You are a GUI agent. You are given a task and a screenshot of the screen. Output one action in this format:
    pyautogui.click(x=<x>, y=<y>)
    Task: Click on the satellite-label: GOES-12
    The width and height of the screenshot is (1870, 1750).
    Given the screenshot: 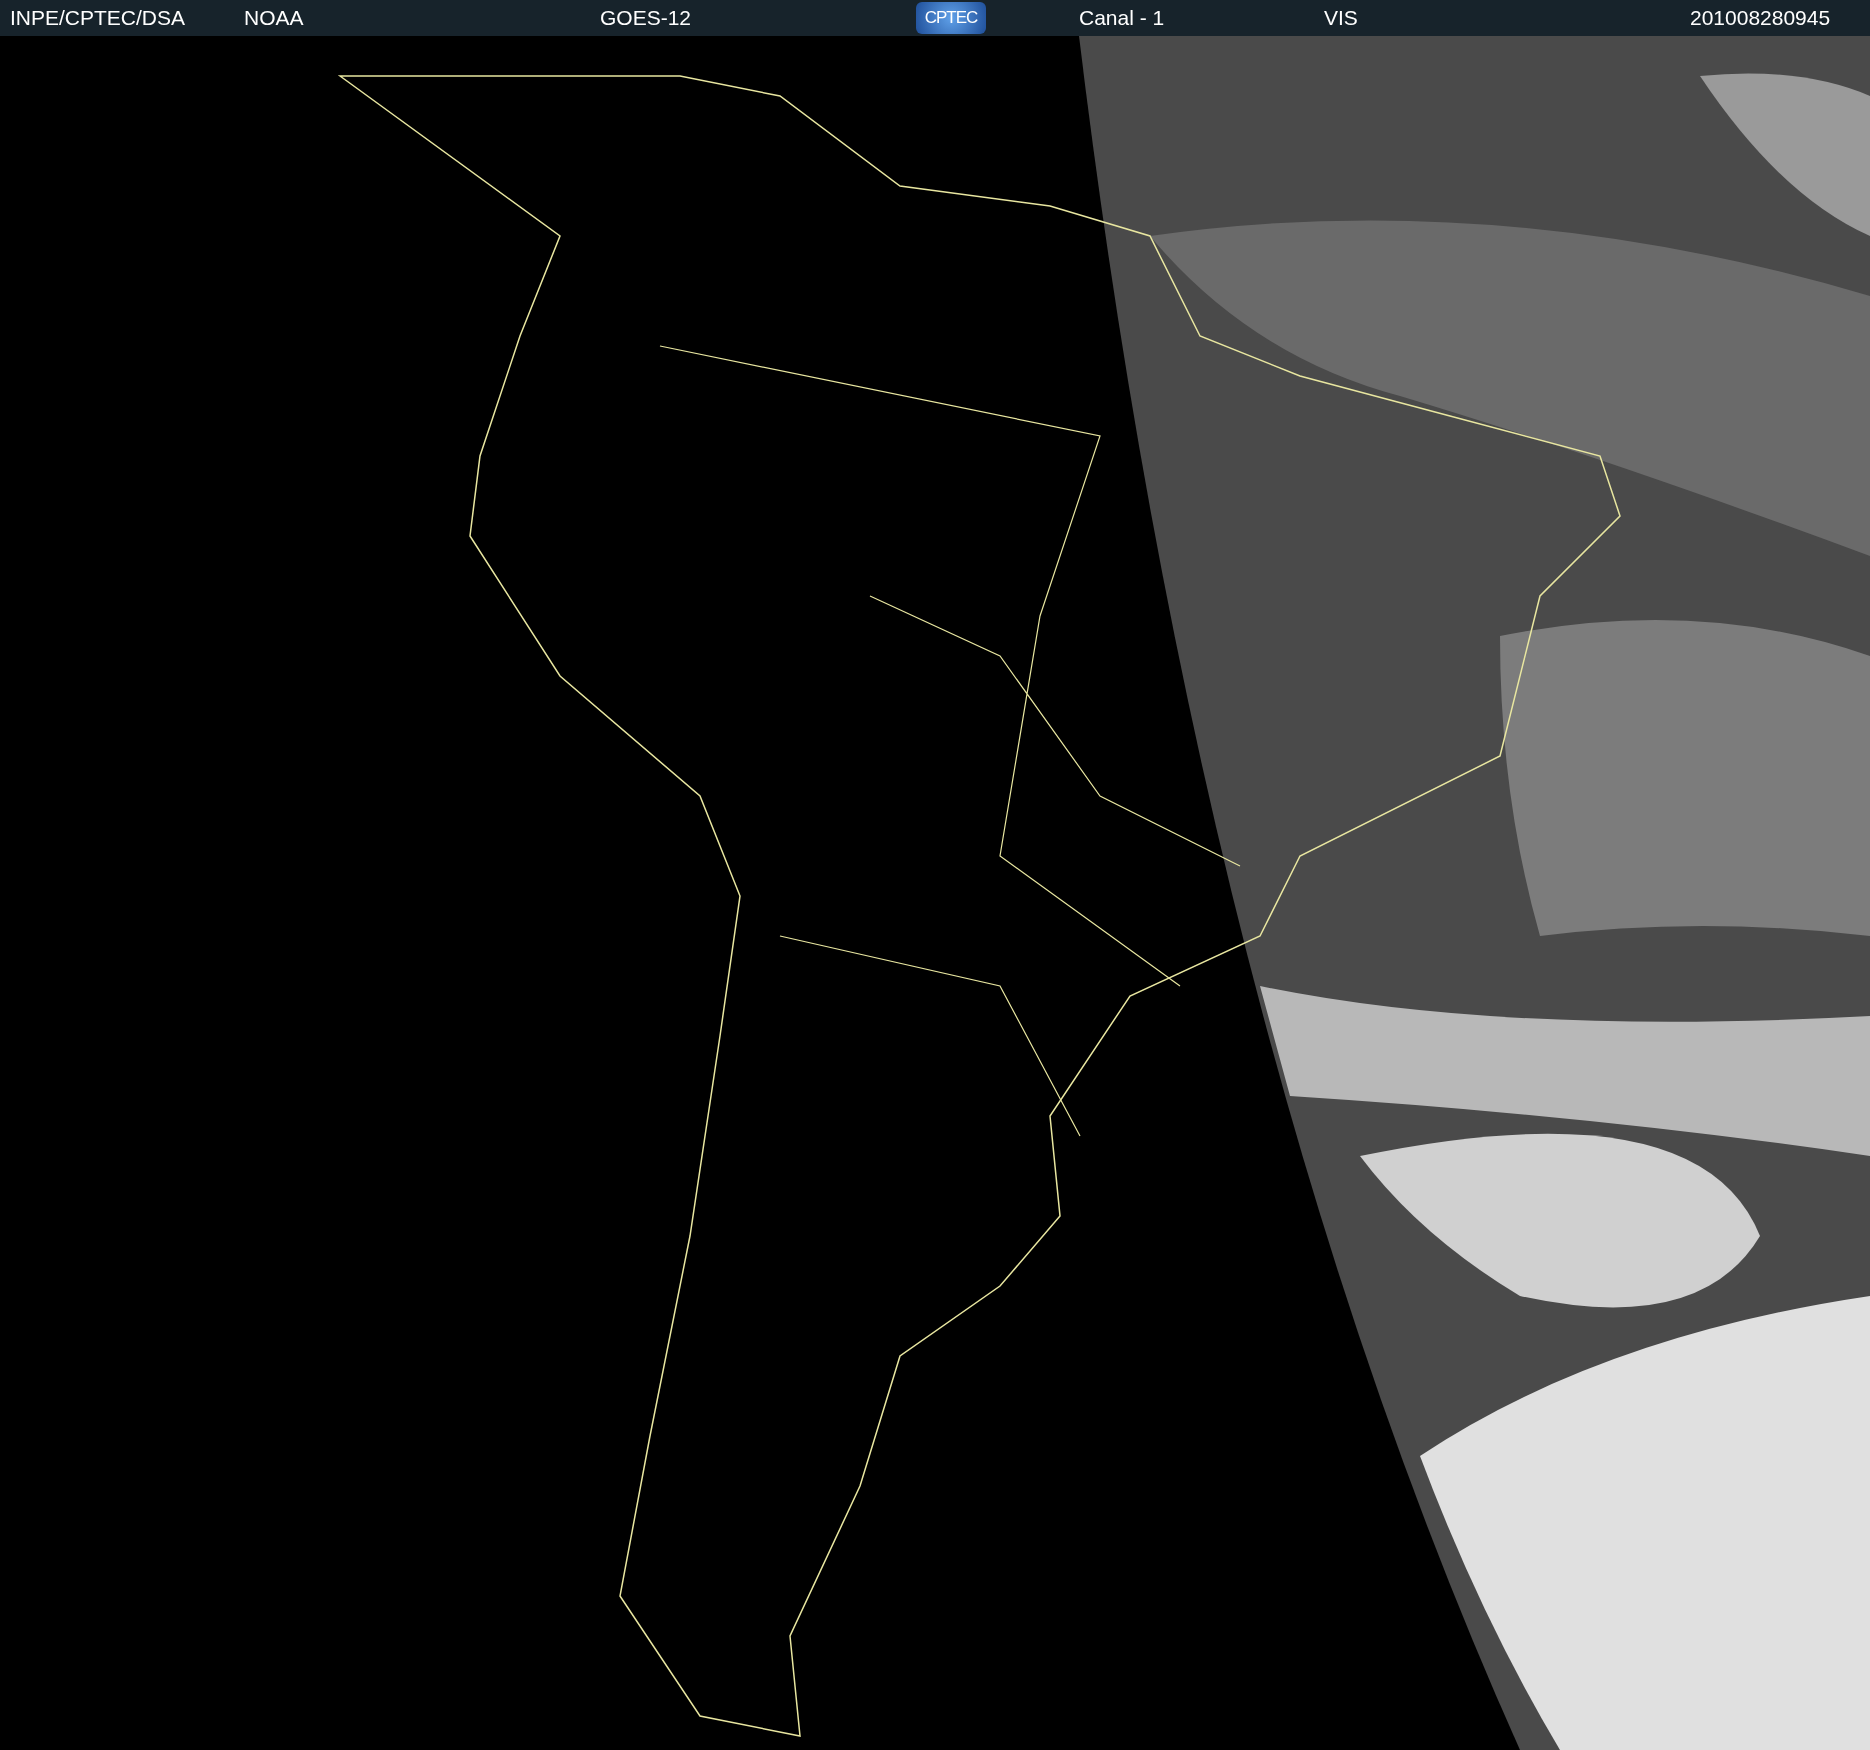 What is the action you would take?
    pyautogui.click(x=646, y=18)
    